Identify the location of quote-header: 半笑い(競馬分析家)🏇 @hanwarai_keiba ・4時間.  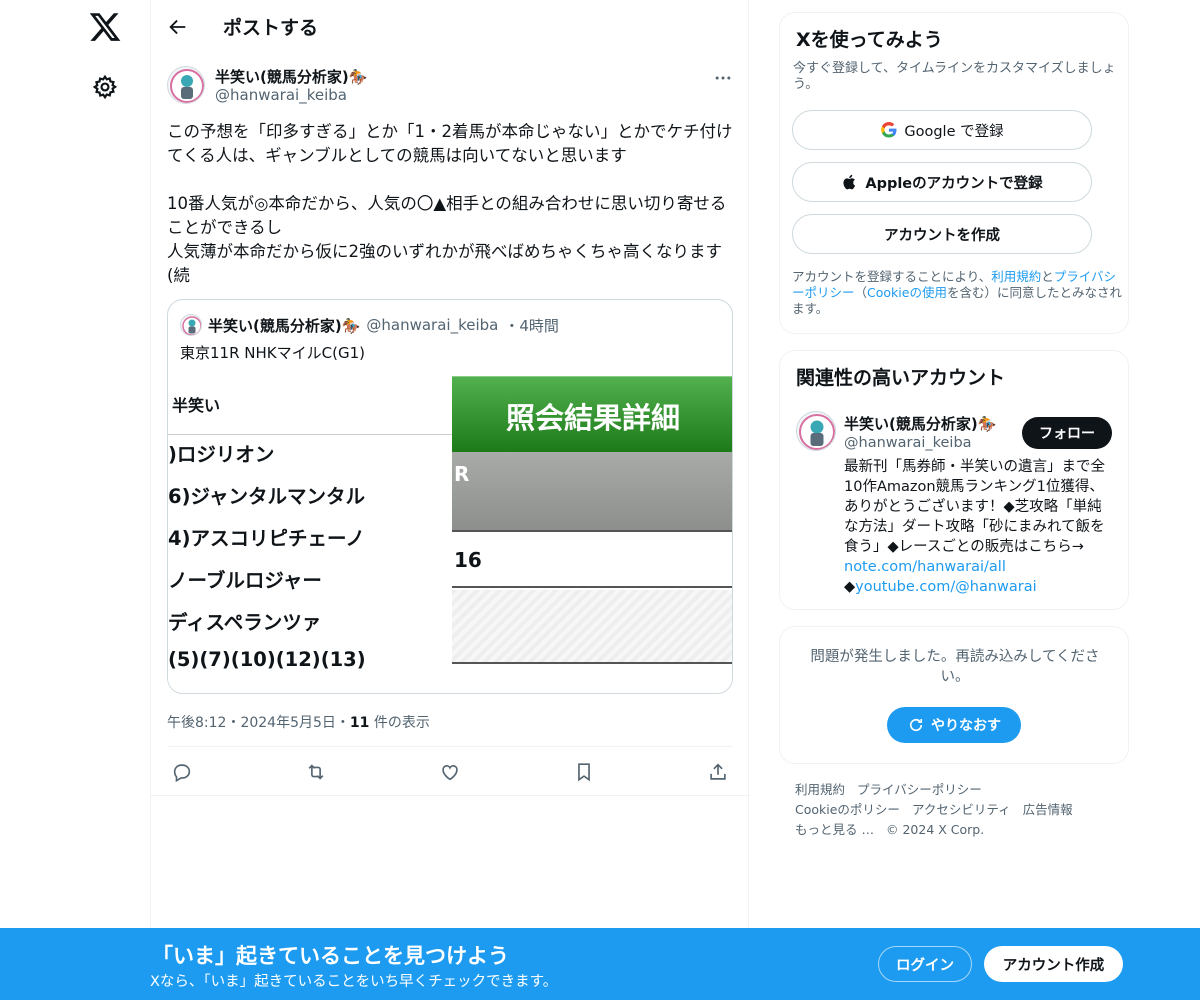
(369, 325).